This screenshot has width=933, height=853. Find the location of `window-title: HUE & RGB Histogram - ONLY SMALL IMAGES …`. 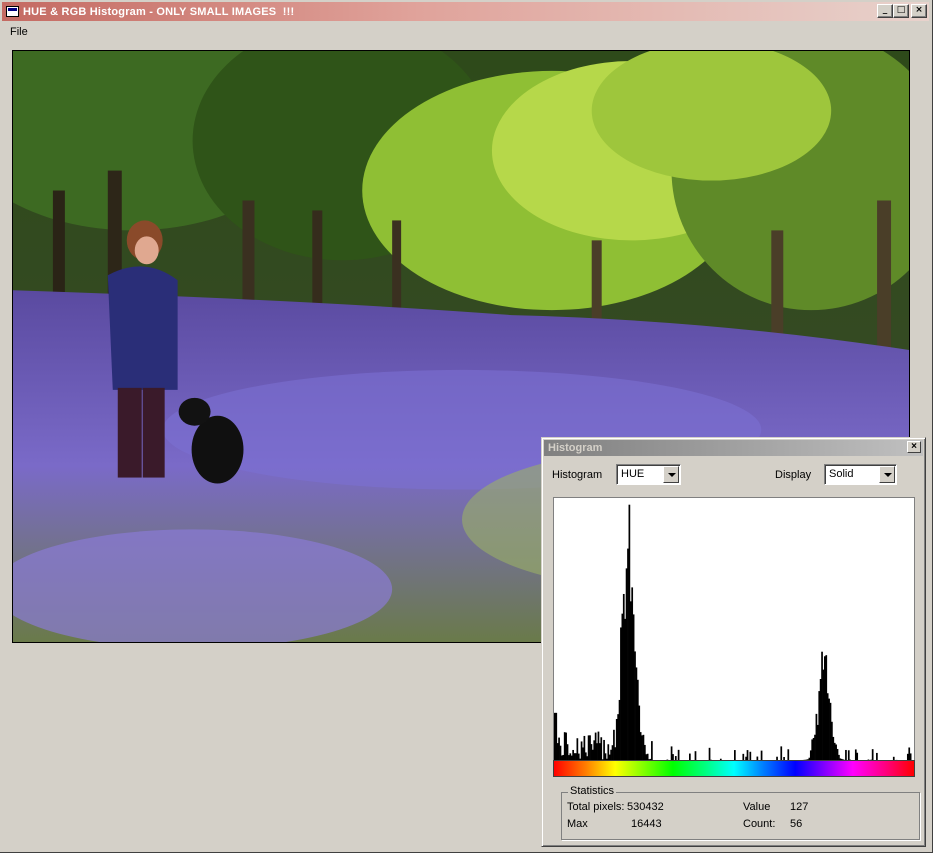

window-title: HUE & RGB Histogram - ONLY SMALL IMAGES … is located at coordinates (159, 11).